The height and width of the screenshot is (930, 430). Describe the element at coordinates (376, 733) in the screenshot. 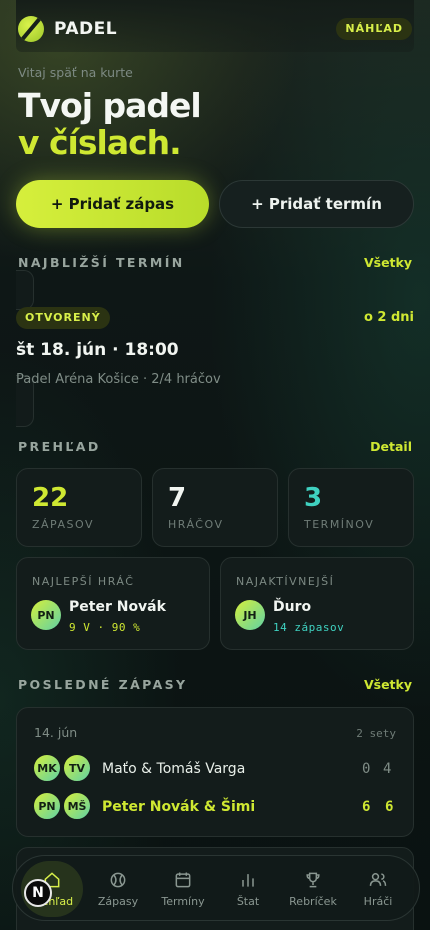

I see `match-sets: 2 sety` at that location.